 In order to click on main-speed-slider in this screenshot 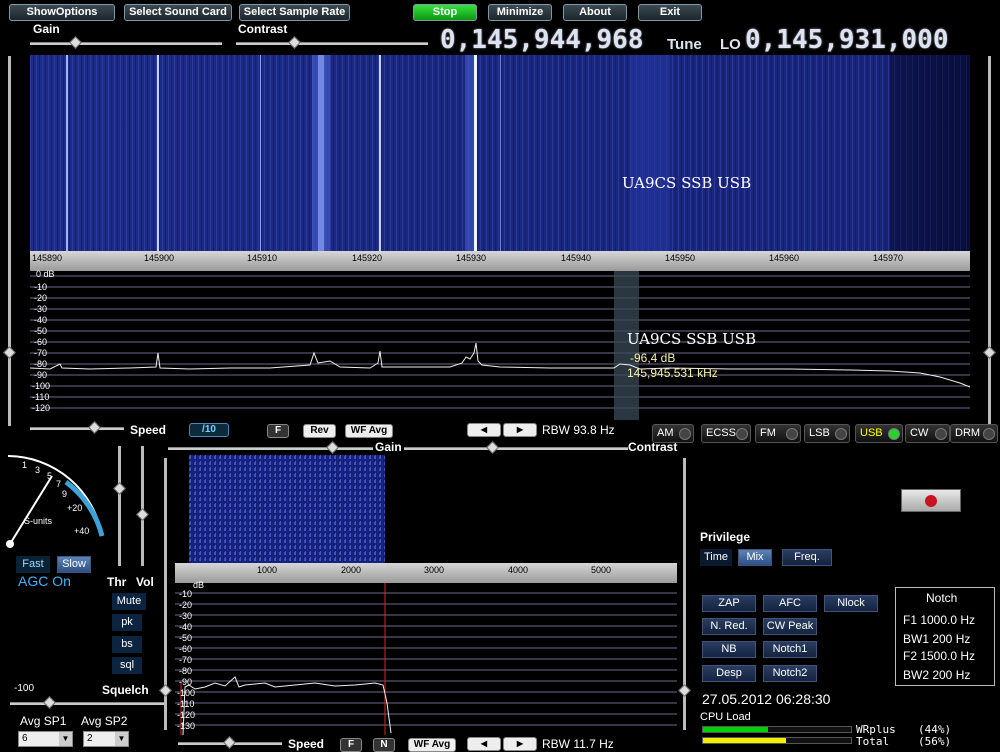, I will do `click(77, 428)`.